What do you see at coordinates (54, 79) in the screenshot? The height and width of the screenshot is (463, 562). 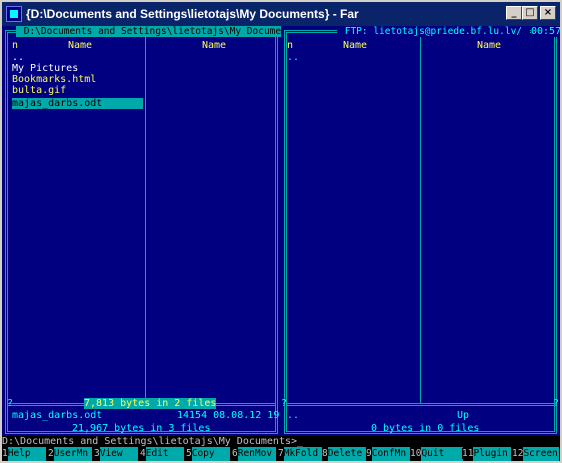 I see `file-item-bookmarks: Bookmarks.html` at bounding box center [54, 79].